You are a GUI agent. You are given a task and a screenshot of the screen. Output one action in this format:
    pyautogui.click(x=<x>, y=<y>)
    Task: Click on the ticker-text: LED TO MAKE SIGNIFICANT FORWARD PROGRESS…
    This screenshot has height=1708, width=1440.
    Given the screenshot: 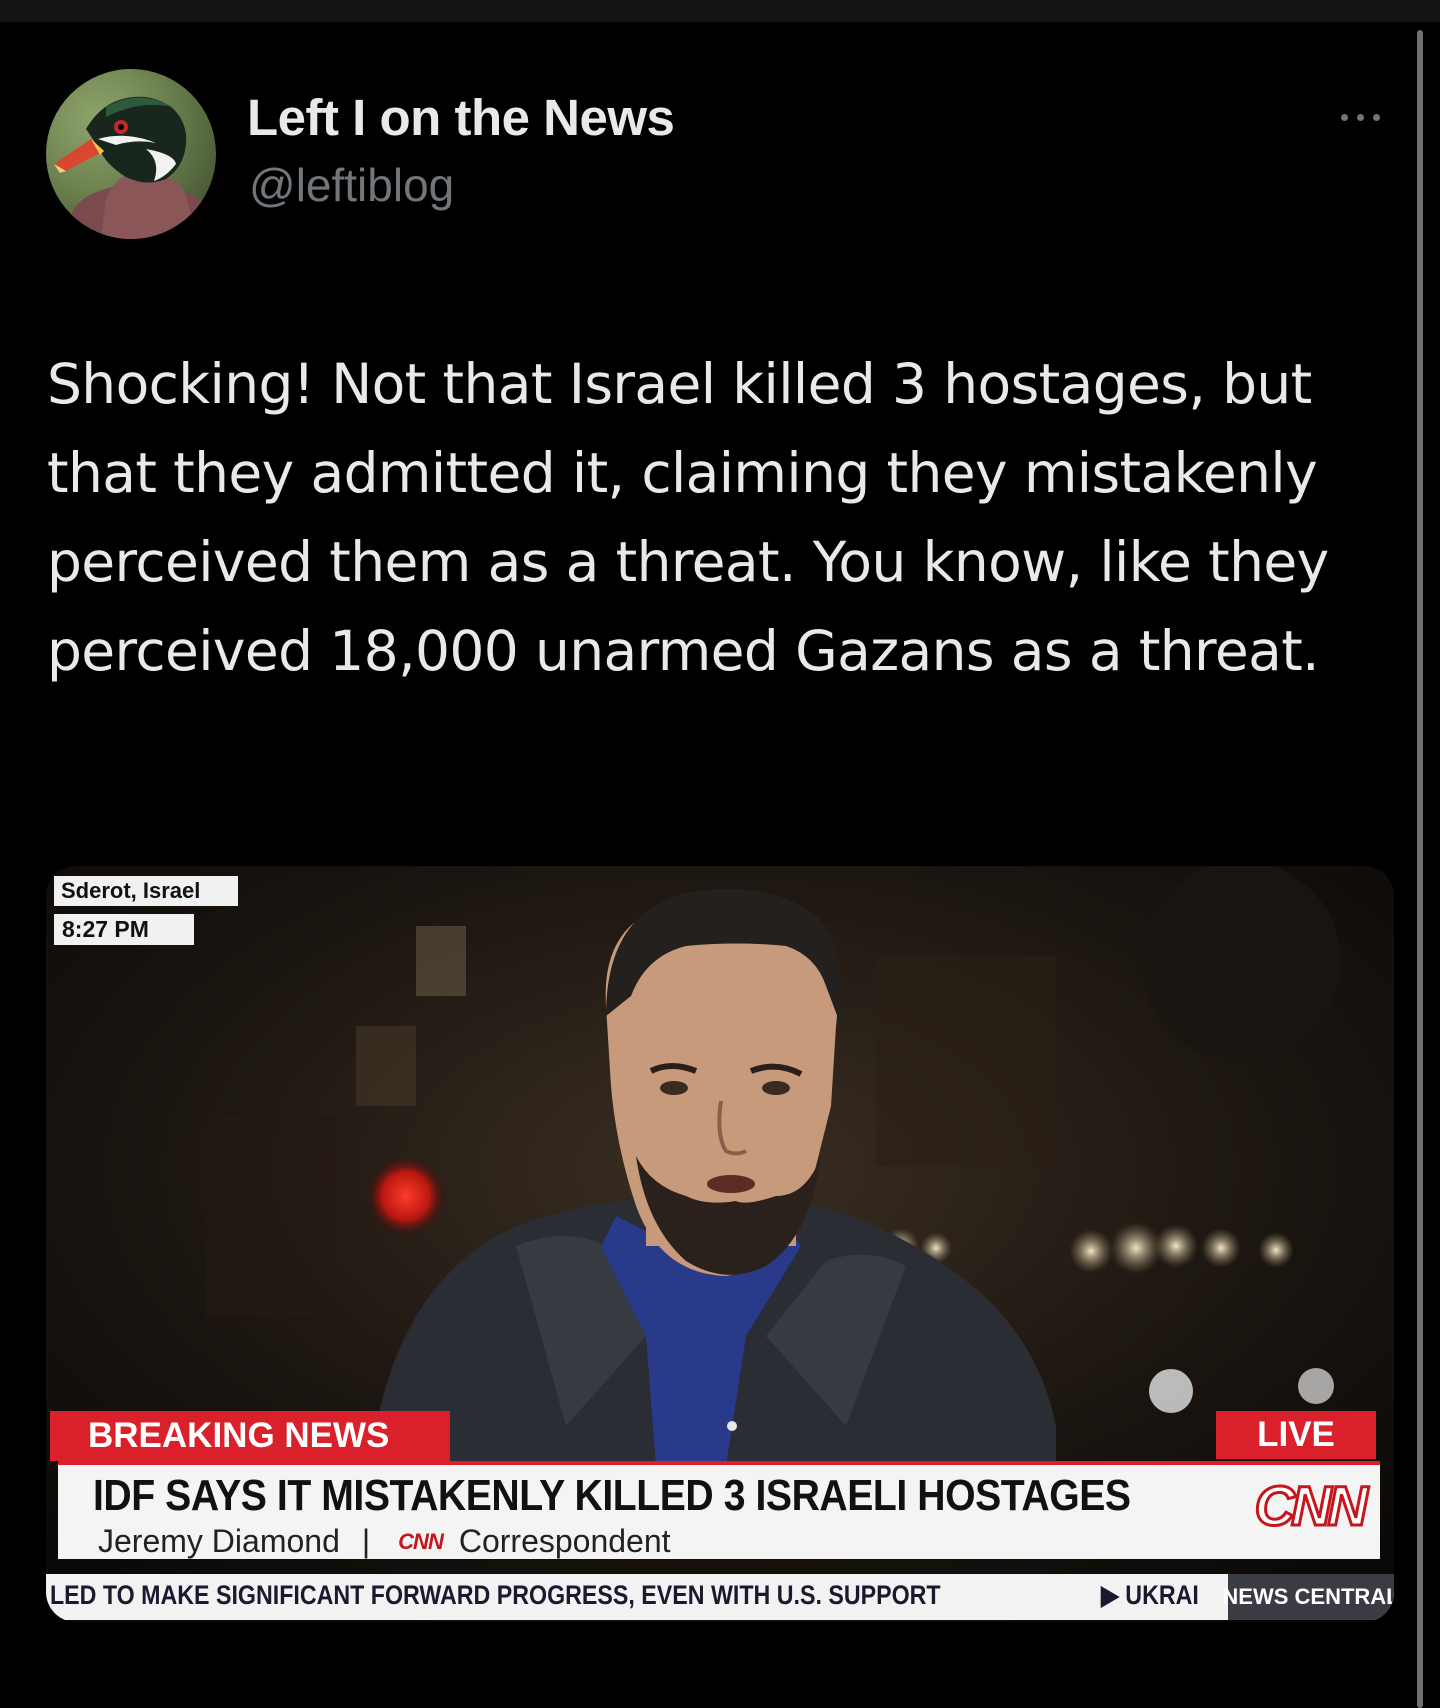 What is the action you would take?
    pyautogui.click(x=495, y=1595)
    